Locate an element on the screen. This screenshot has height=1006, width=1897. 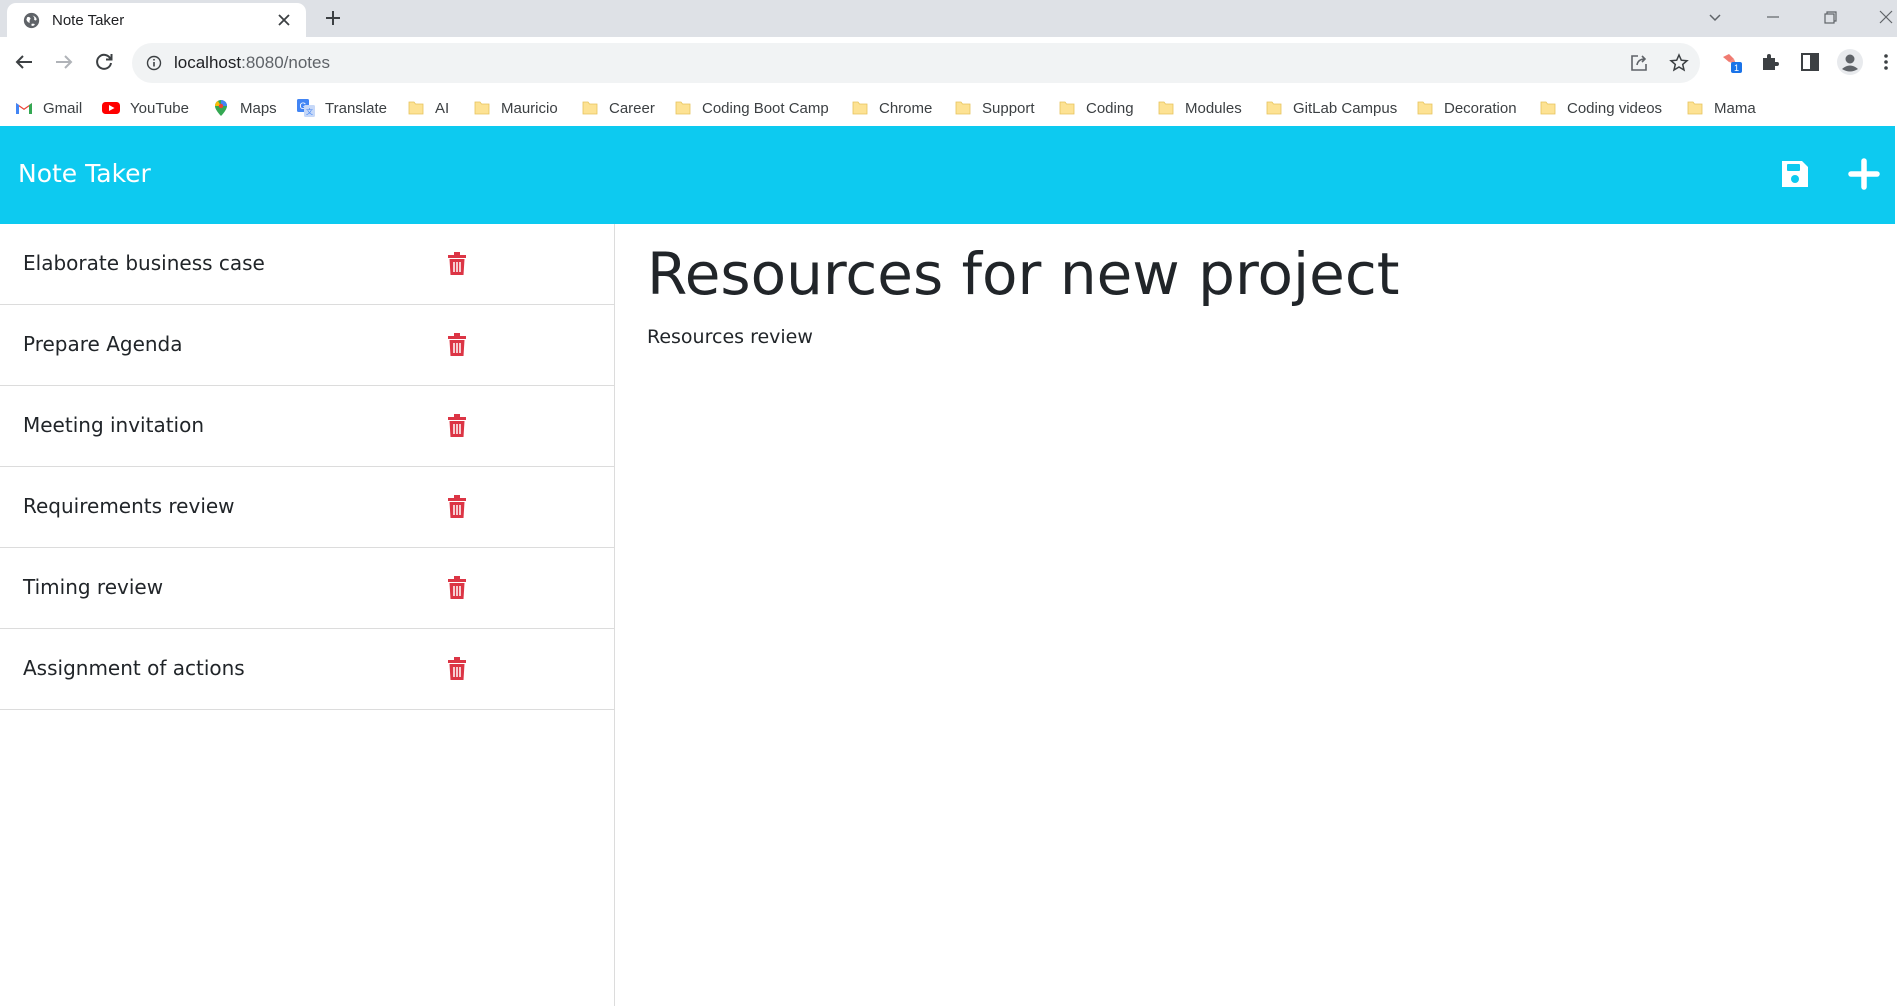
extensions-puzzle-icon is located at coordinates (1770, 62).